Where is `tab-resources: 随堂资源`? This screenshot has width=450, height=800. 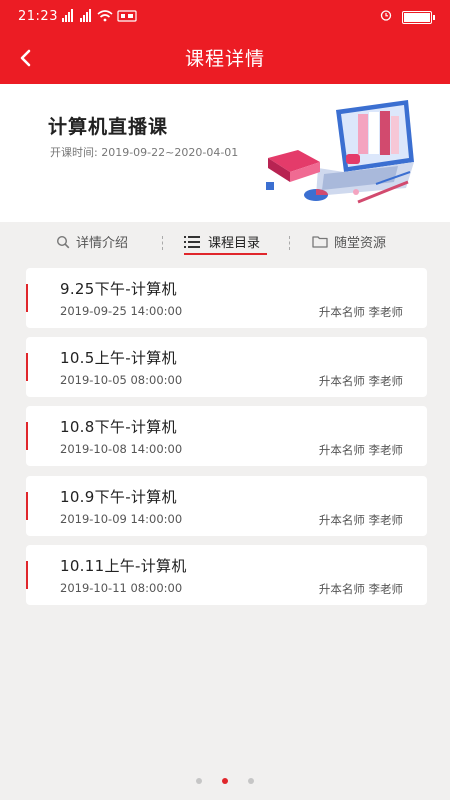
tab-resources: 随堂资源 is located at coordinates (349, 241).